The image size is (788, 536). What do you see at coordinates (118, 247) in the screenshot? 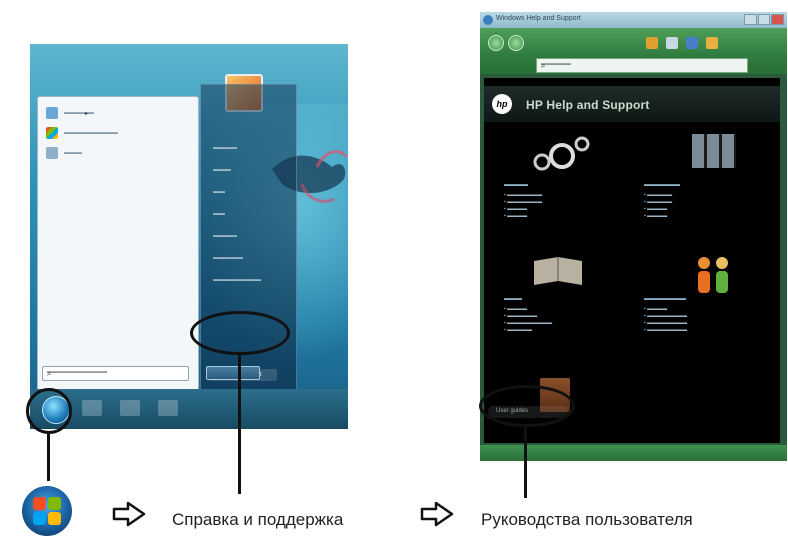
I see `start-menu-left-pane: ▬▬▬▬▬ ▸ ▬▬▬▬▬▬▬▬▬ ▬▬▬ ▸ ▬▬▬▬▬` at bounding box center [118, 247].